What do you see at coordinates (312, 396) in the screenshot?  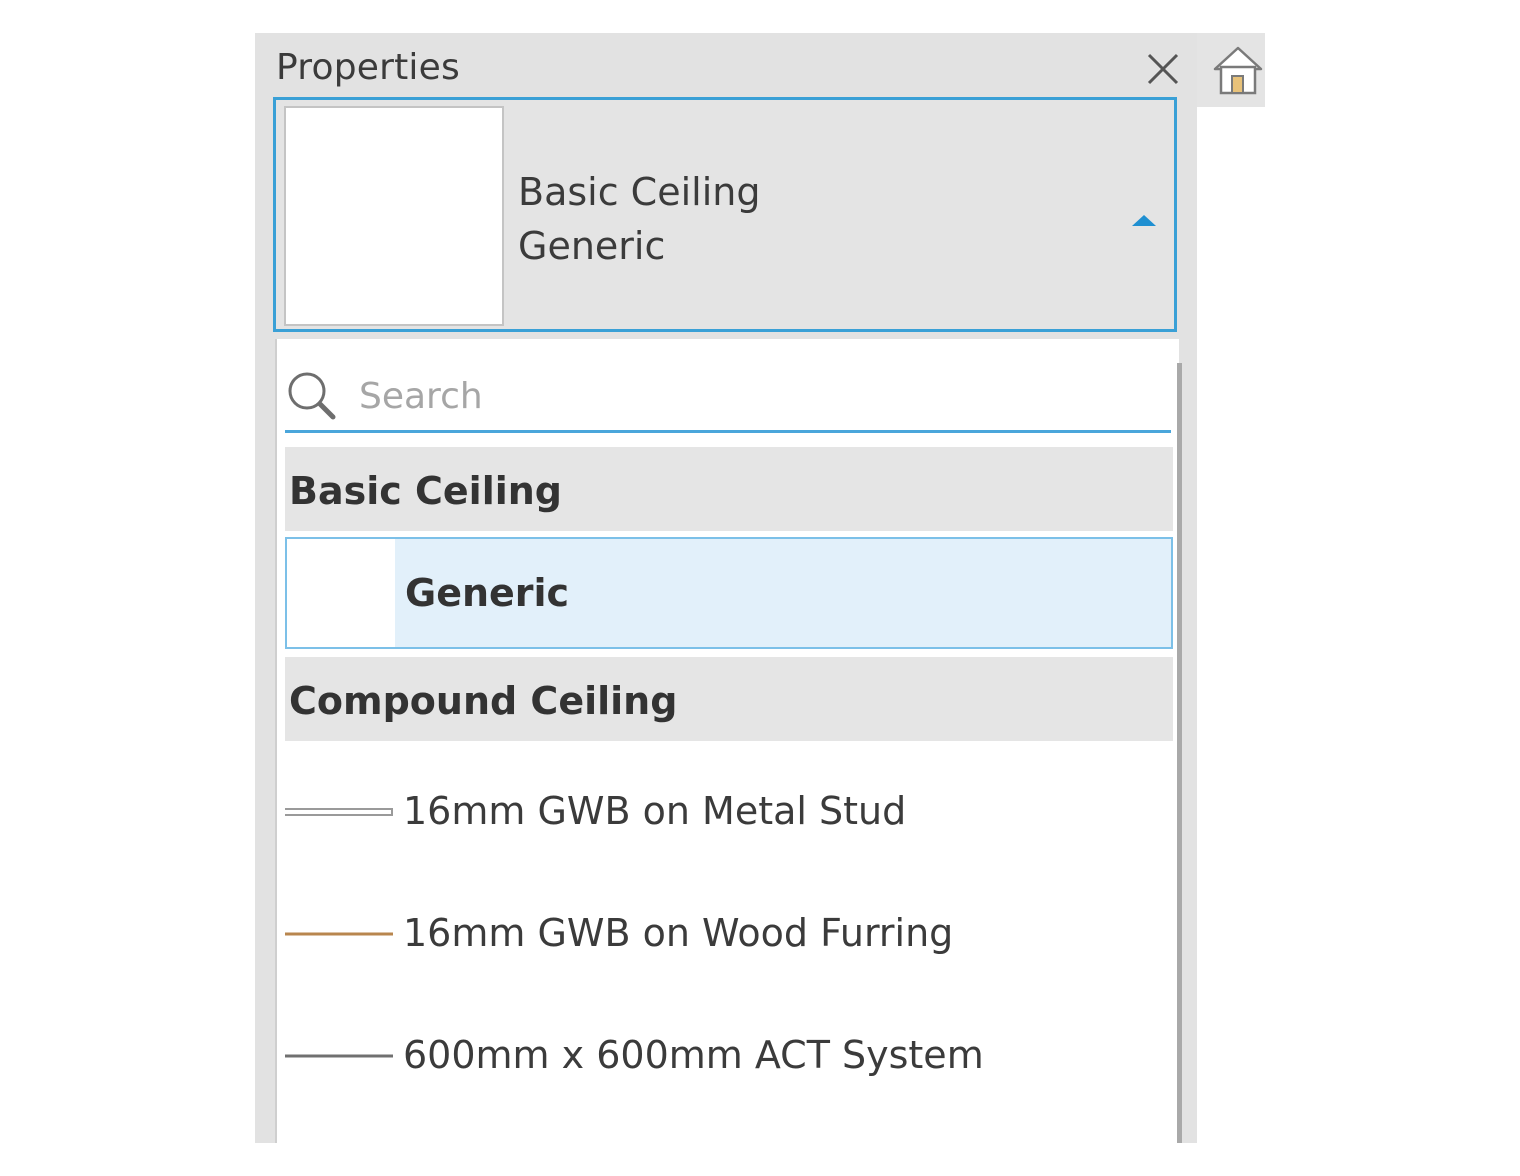 I see `search-icon` at bounding box center [312, 396].